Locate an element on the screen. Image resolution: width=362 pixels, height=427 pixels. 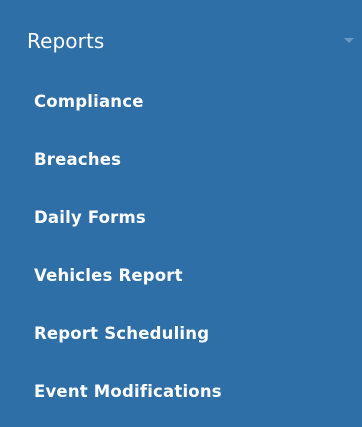
submenu-item-event-modifications: Event Modifications is located at coordinates (181, 384).